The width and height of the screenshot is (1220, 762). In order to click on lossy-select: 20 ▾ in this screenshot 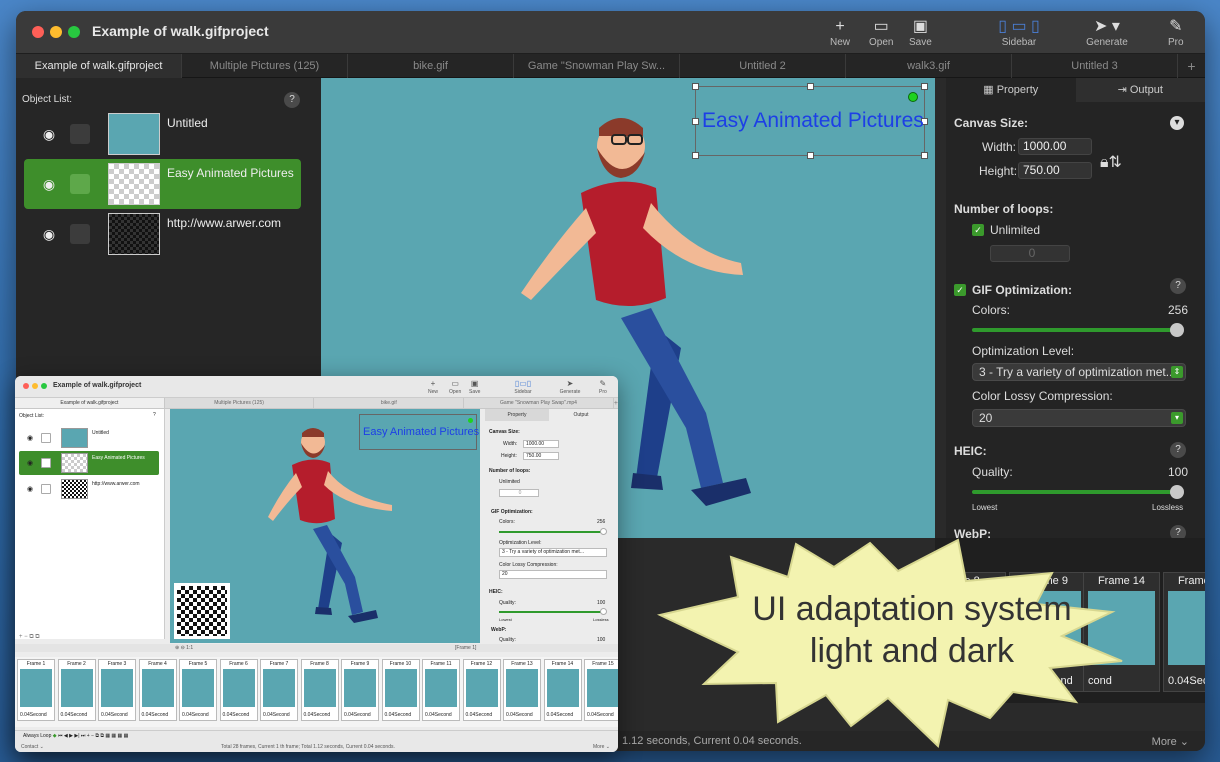, I will do `click(1079, 418)`.